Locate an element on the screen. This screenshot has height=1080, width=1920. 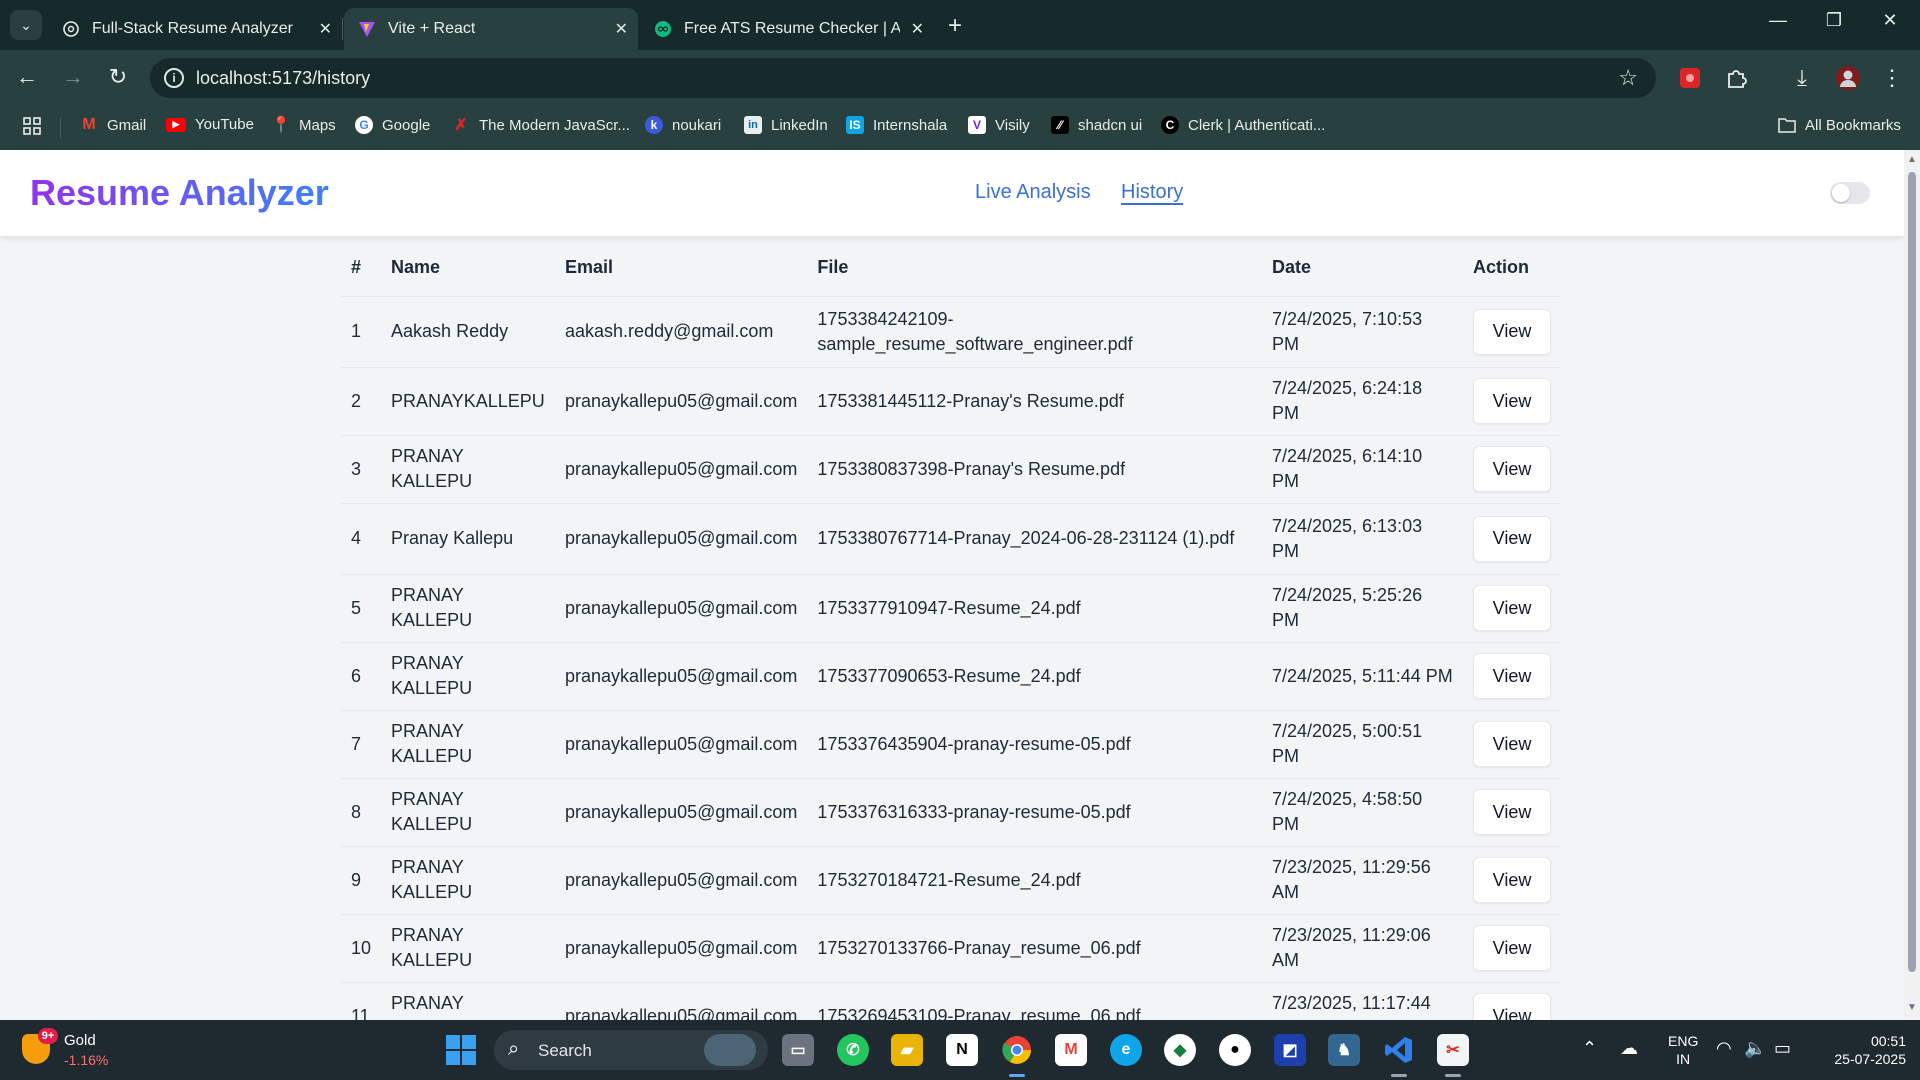
bookmark-youtube: ▶ YouTube is located at coordinates (210, 124).